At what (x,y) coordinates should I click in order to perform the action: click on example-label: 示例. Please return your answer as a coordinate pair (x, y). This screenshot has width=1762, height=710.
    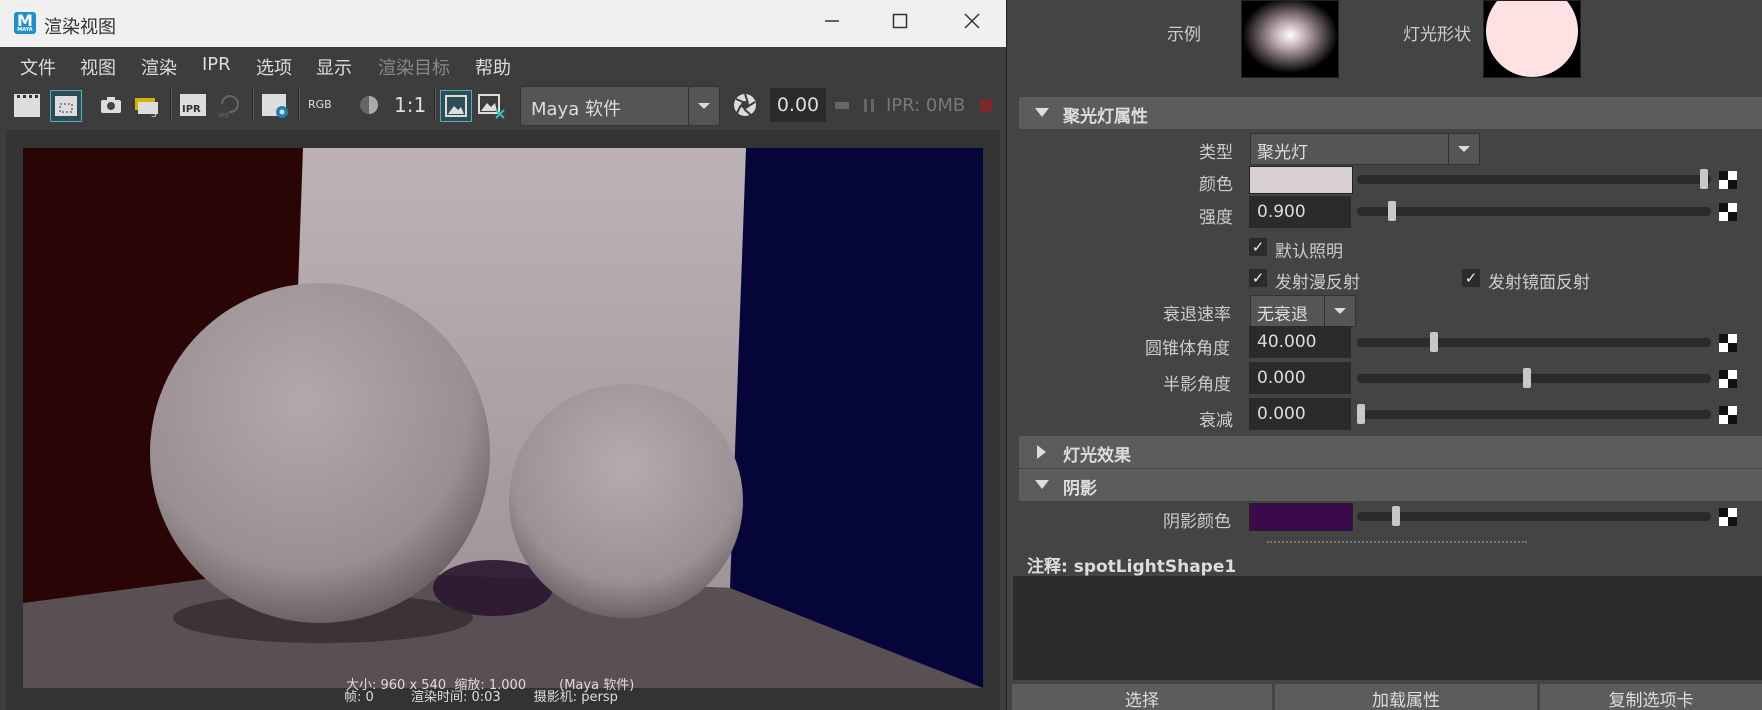
    Looking at the image, I should click on (1184, 35).